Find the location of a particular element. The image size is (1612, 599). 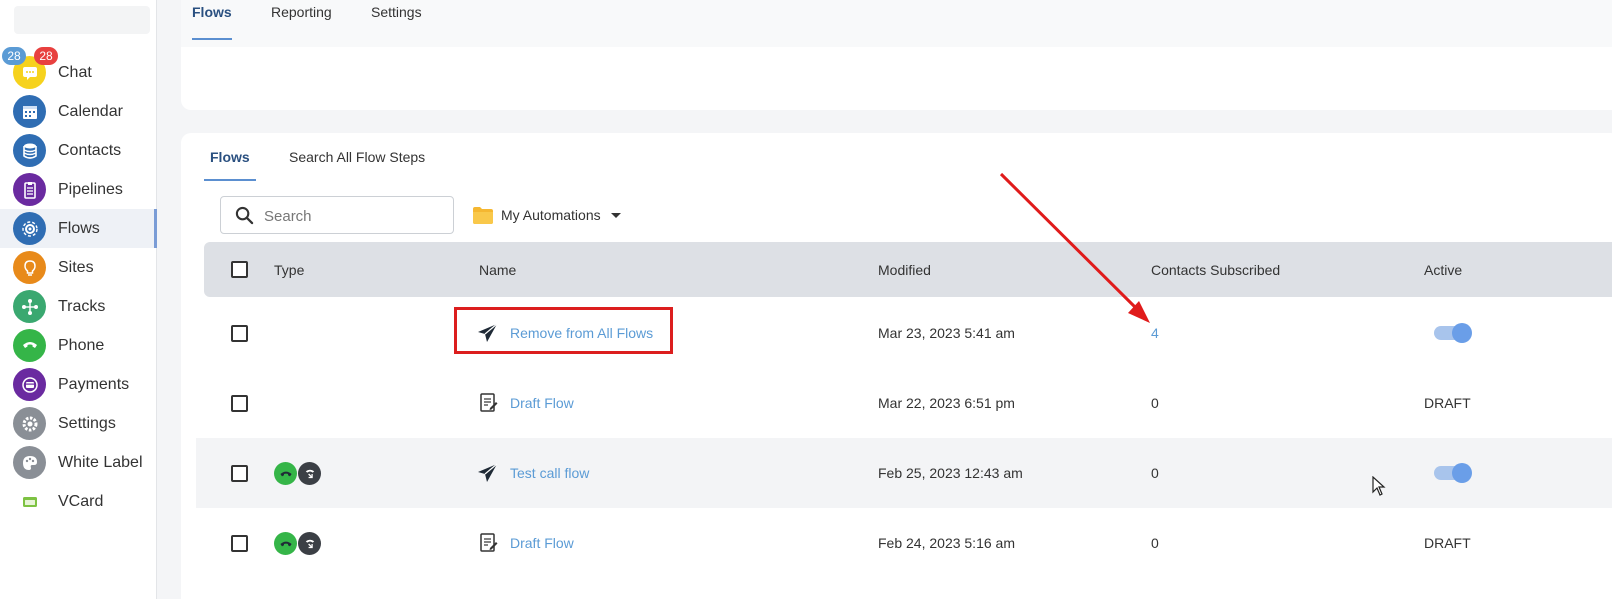

folder-icon is located at coordinates (483, 215).